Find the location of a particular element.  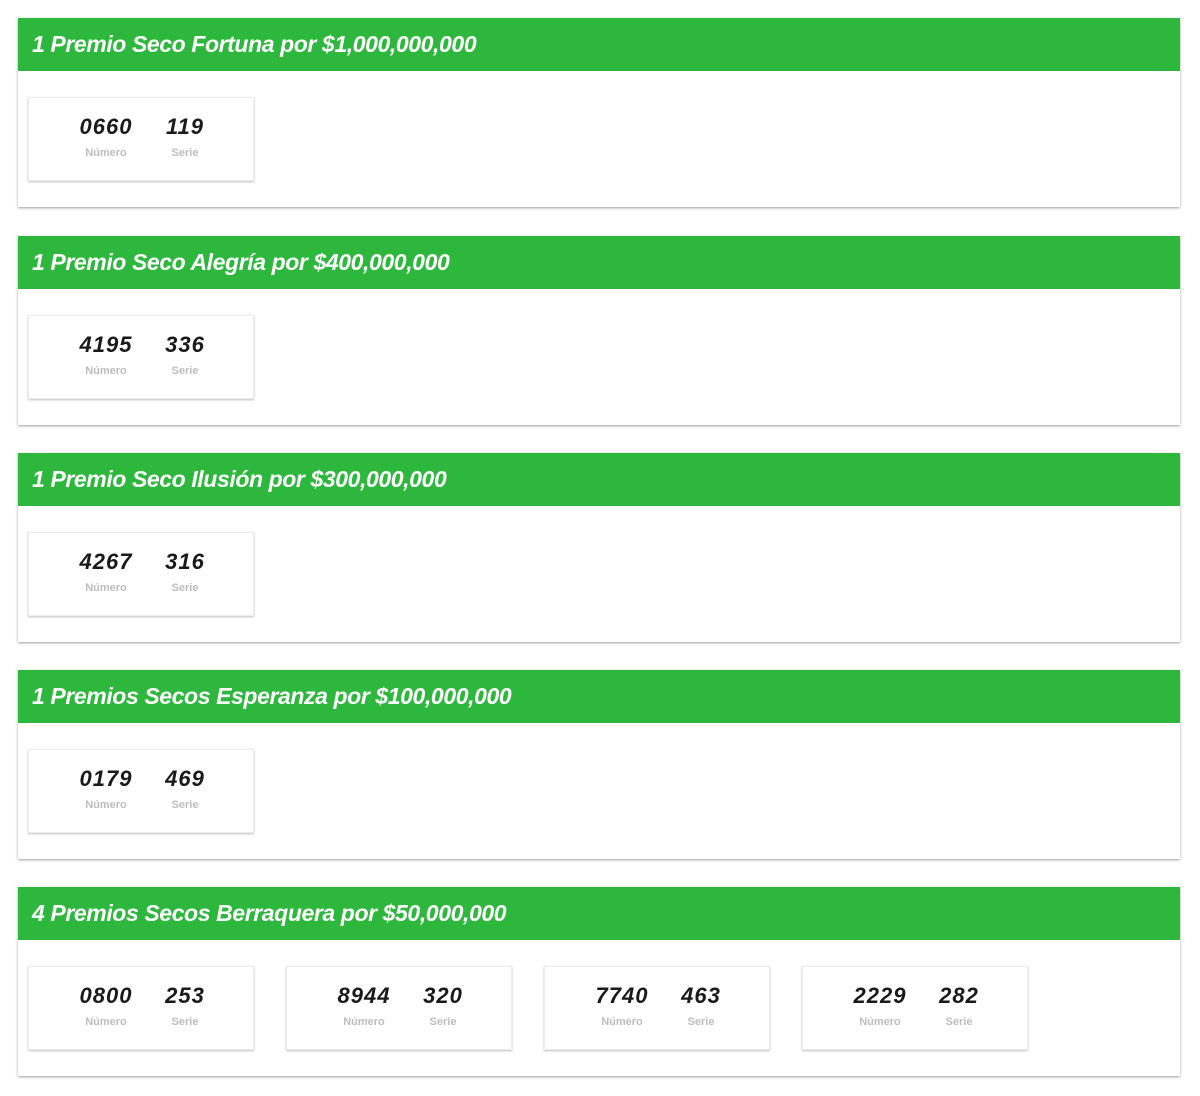

ticket-number-block: 4267 Número is located at coordinates (106, 564).